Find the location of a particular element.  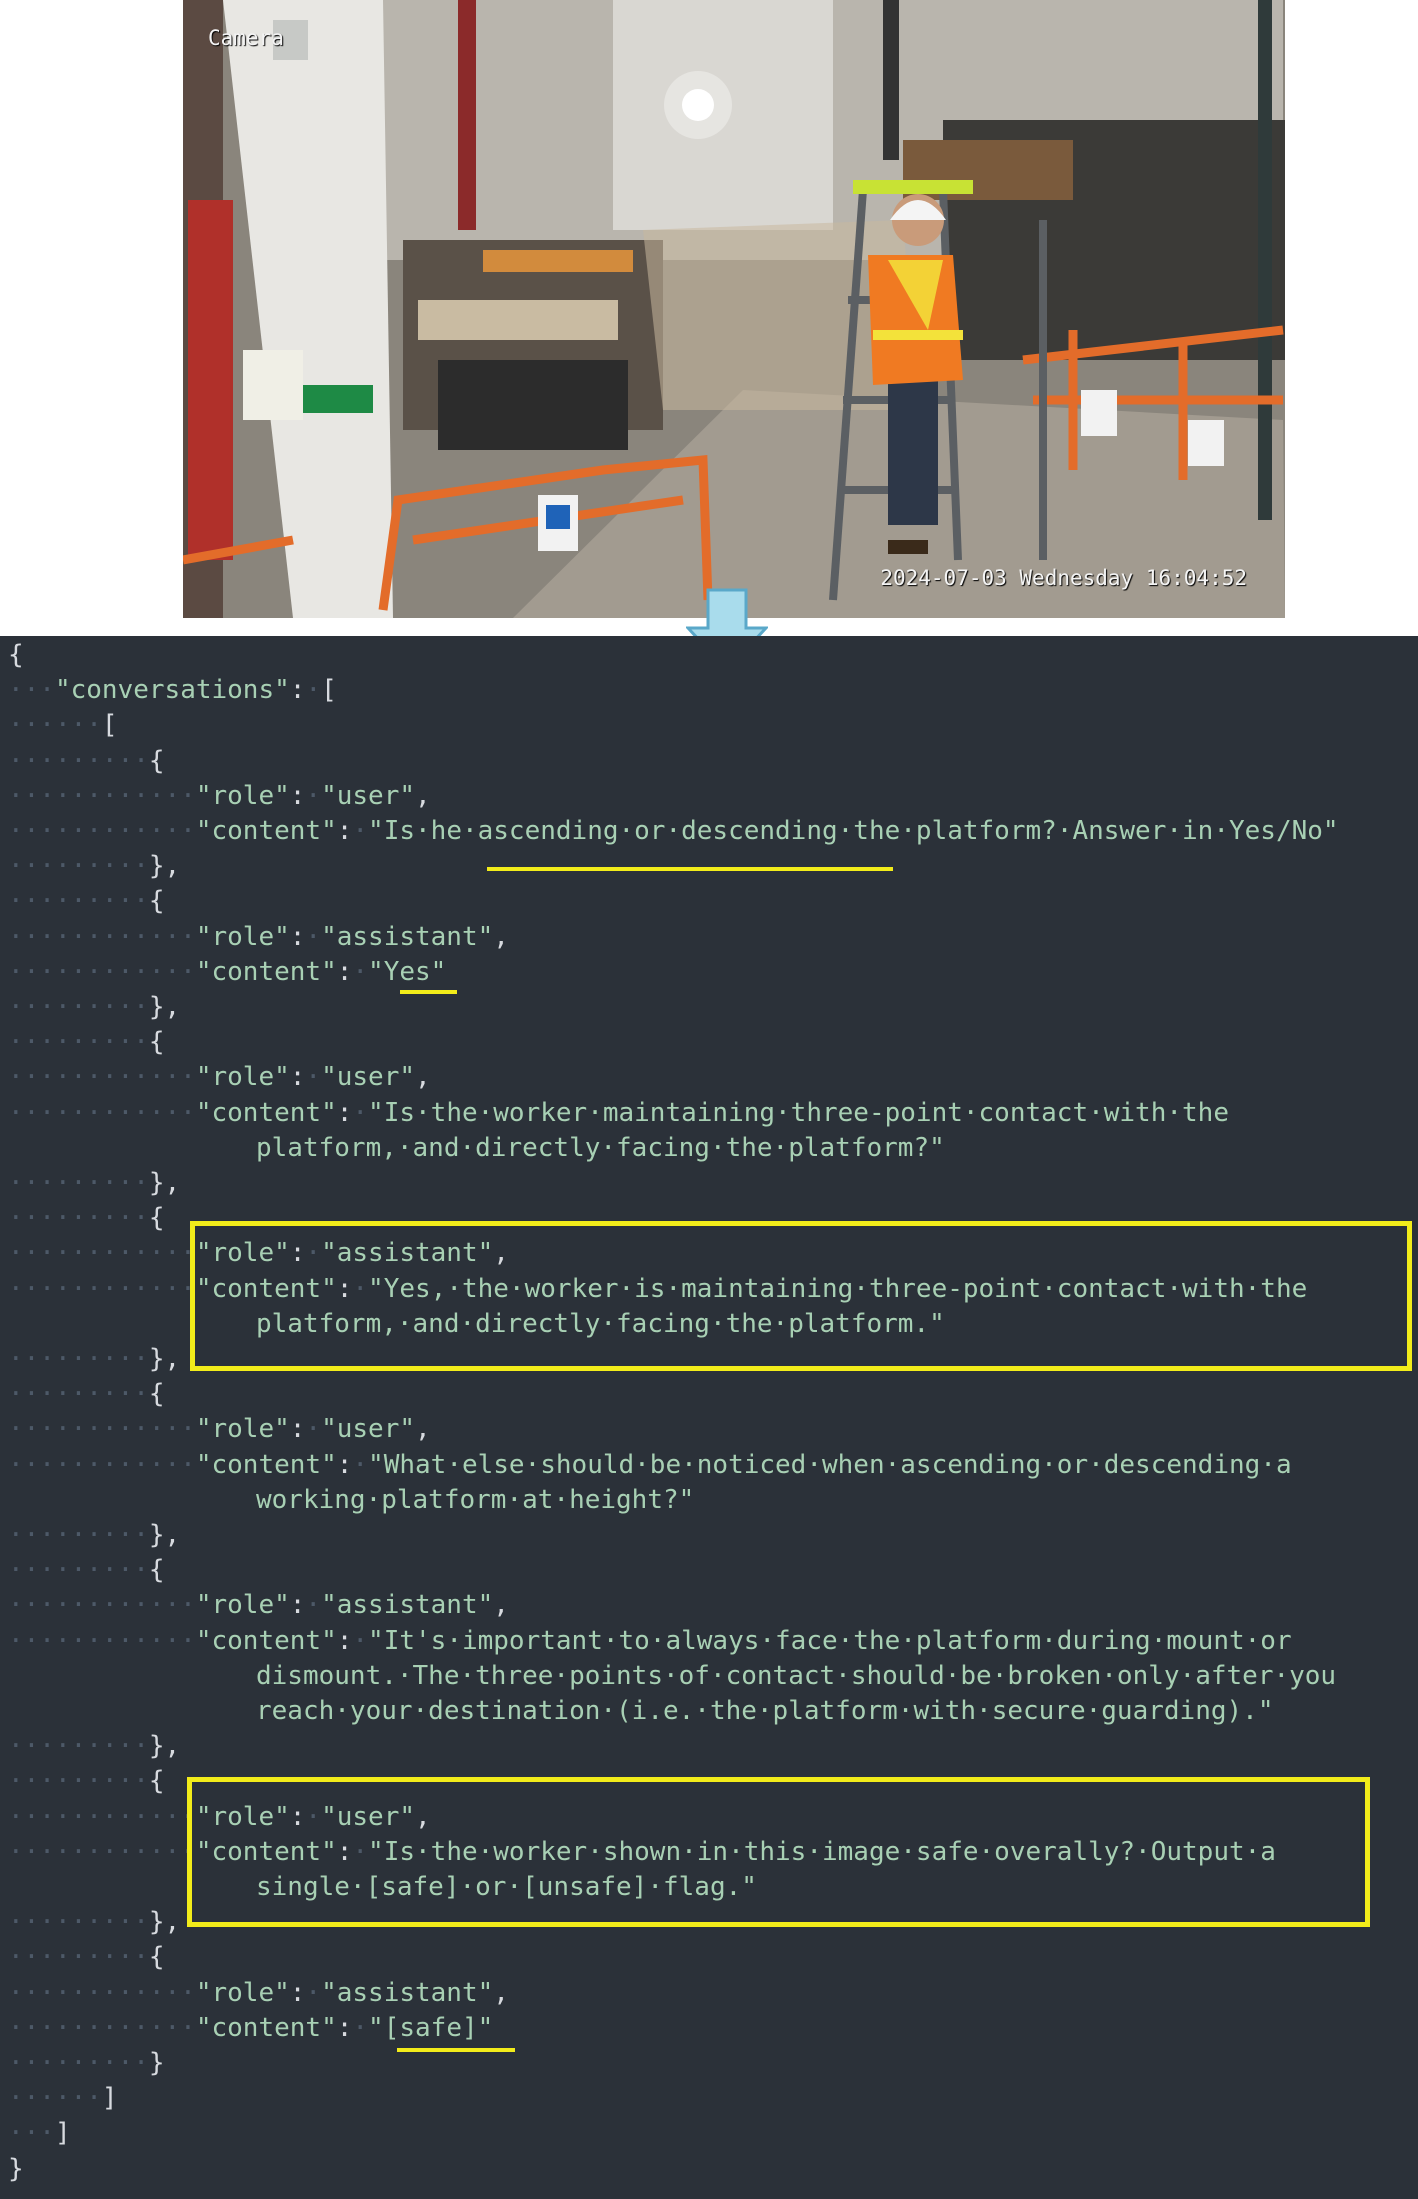

underline-yes is located at coordinates (428, 992).